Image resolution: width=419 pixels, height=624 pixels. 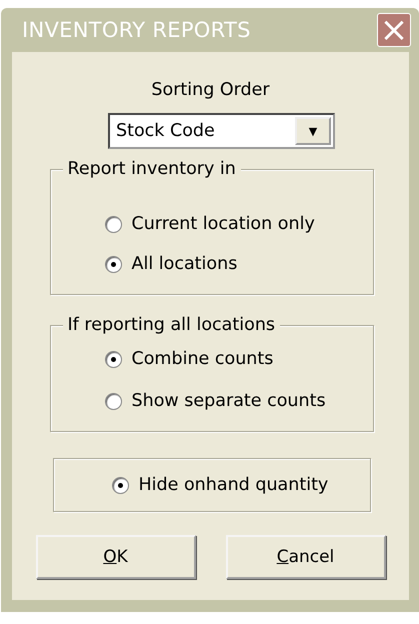 I want to click on group-legend: Report inventory in, so click(x=151, y=169).